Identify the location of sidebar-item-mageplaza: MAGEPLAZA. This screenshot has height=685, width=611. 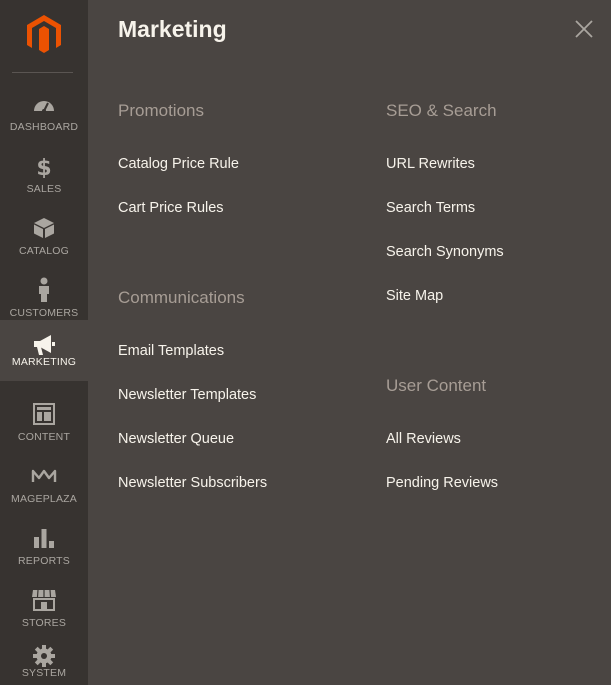
(44, 486).